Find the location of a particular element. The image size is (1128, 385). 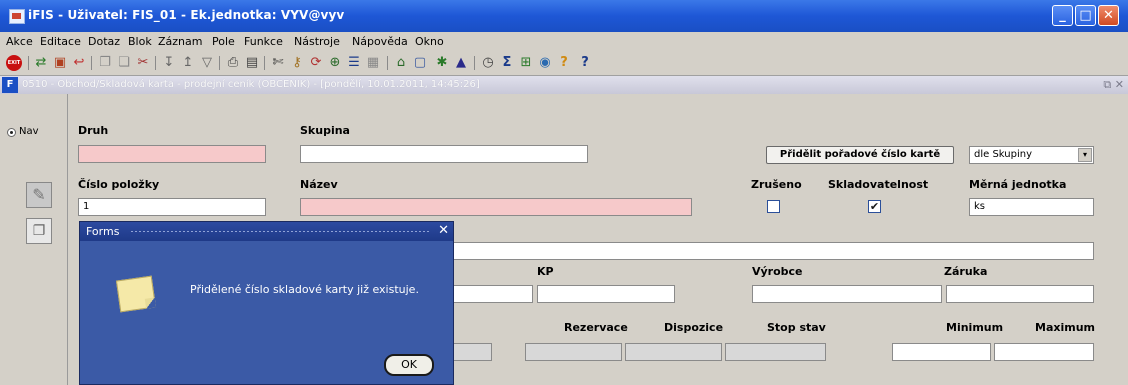

lock-icon: ⌂ is located at coordinates (401, 63).